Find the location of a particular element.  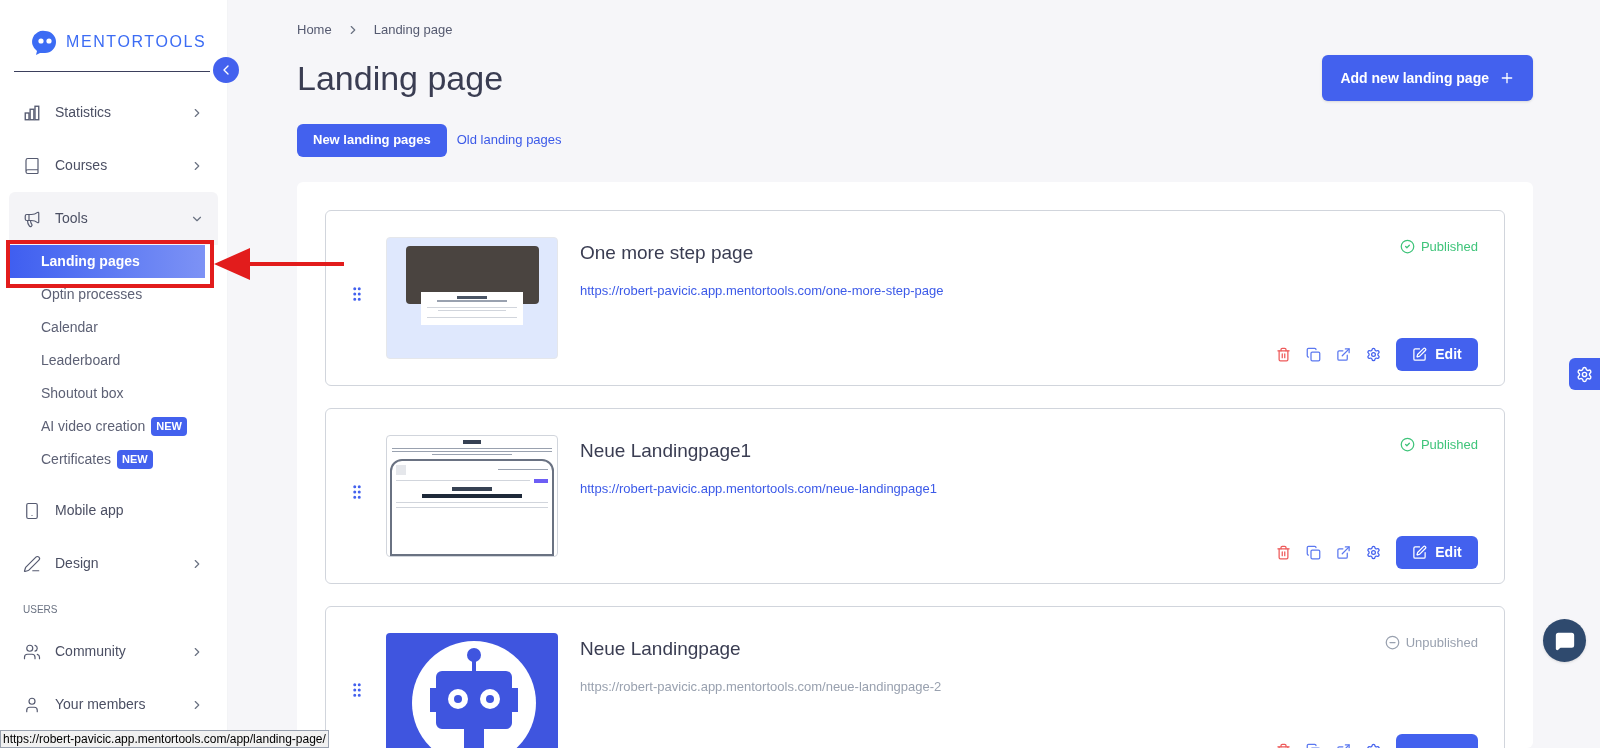

nav-item: Mobile app is located at coordinates (113, 510).